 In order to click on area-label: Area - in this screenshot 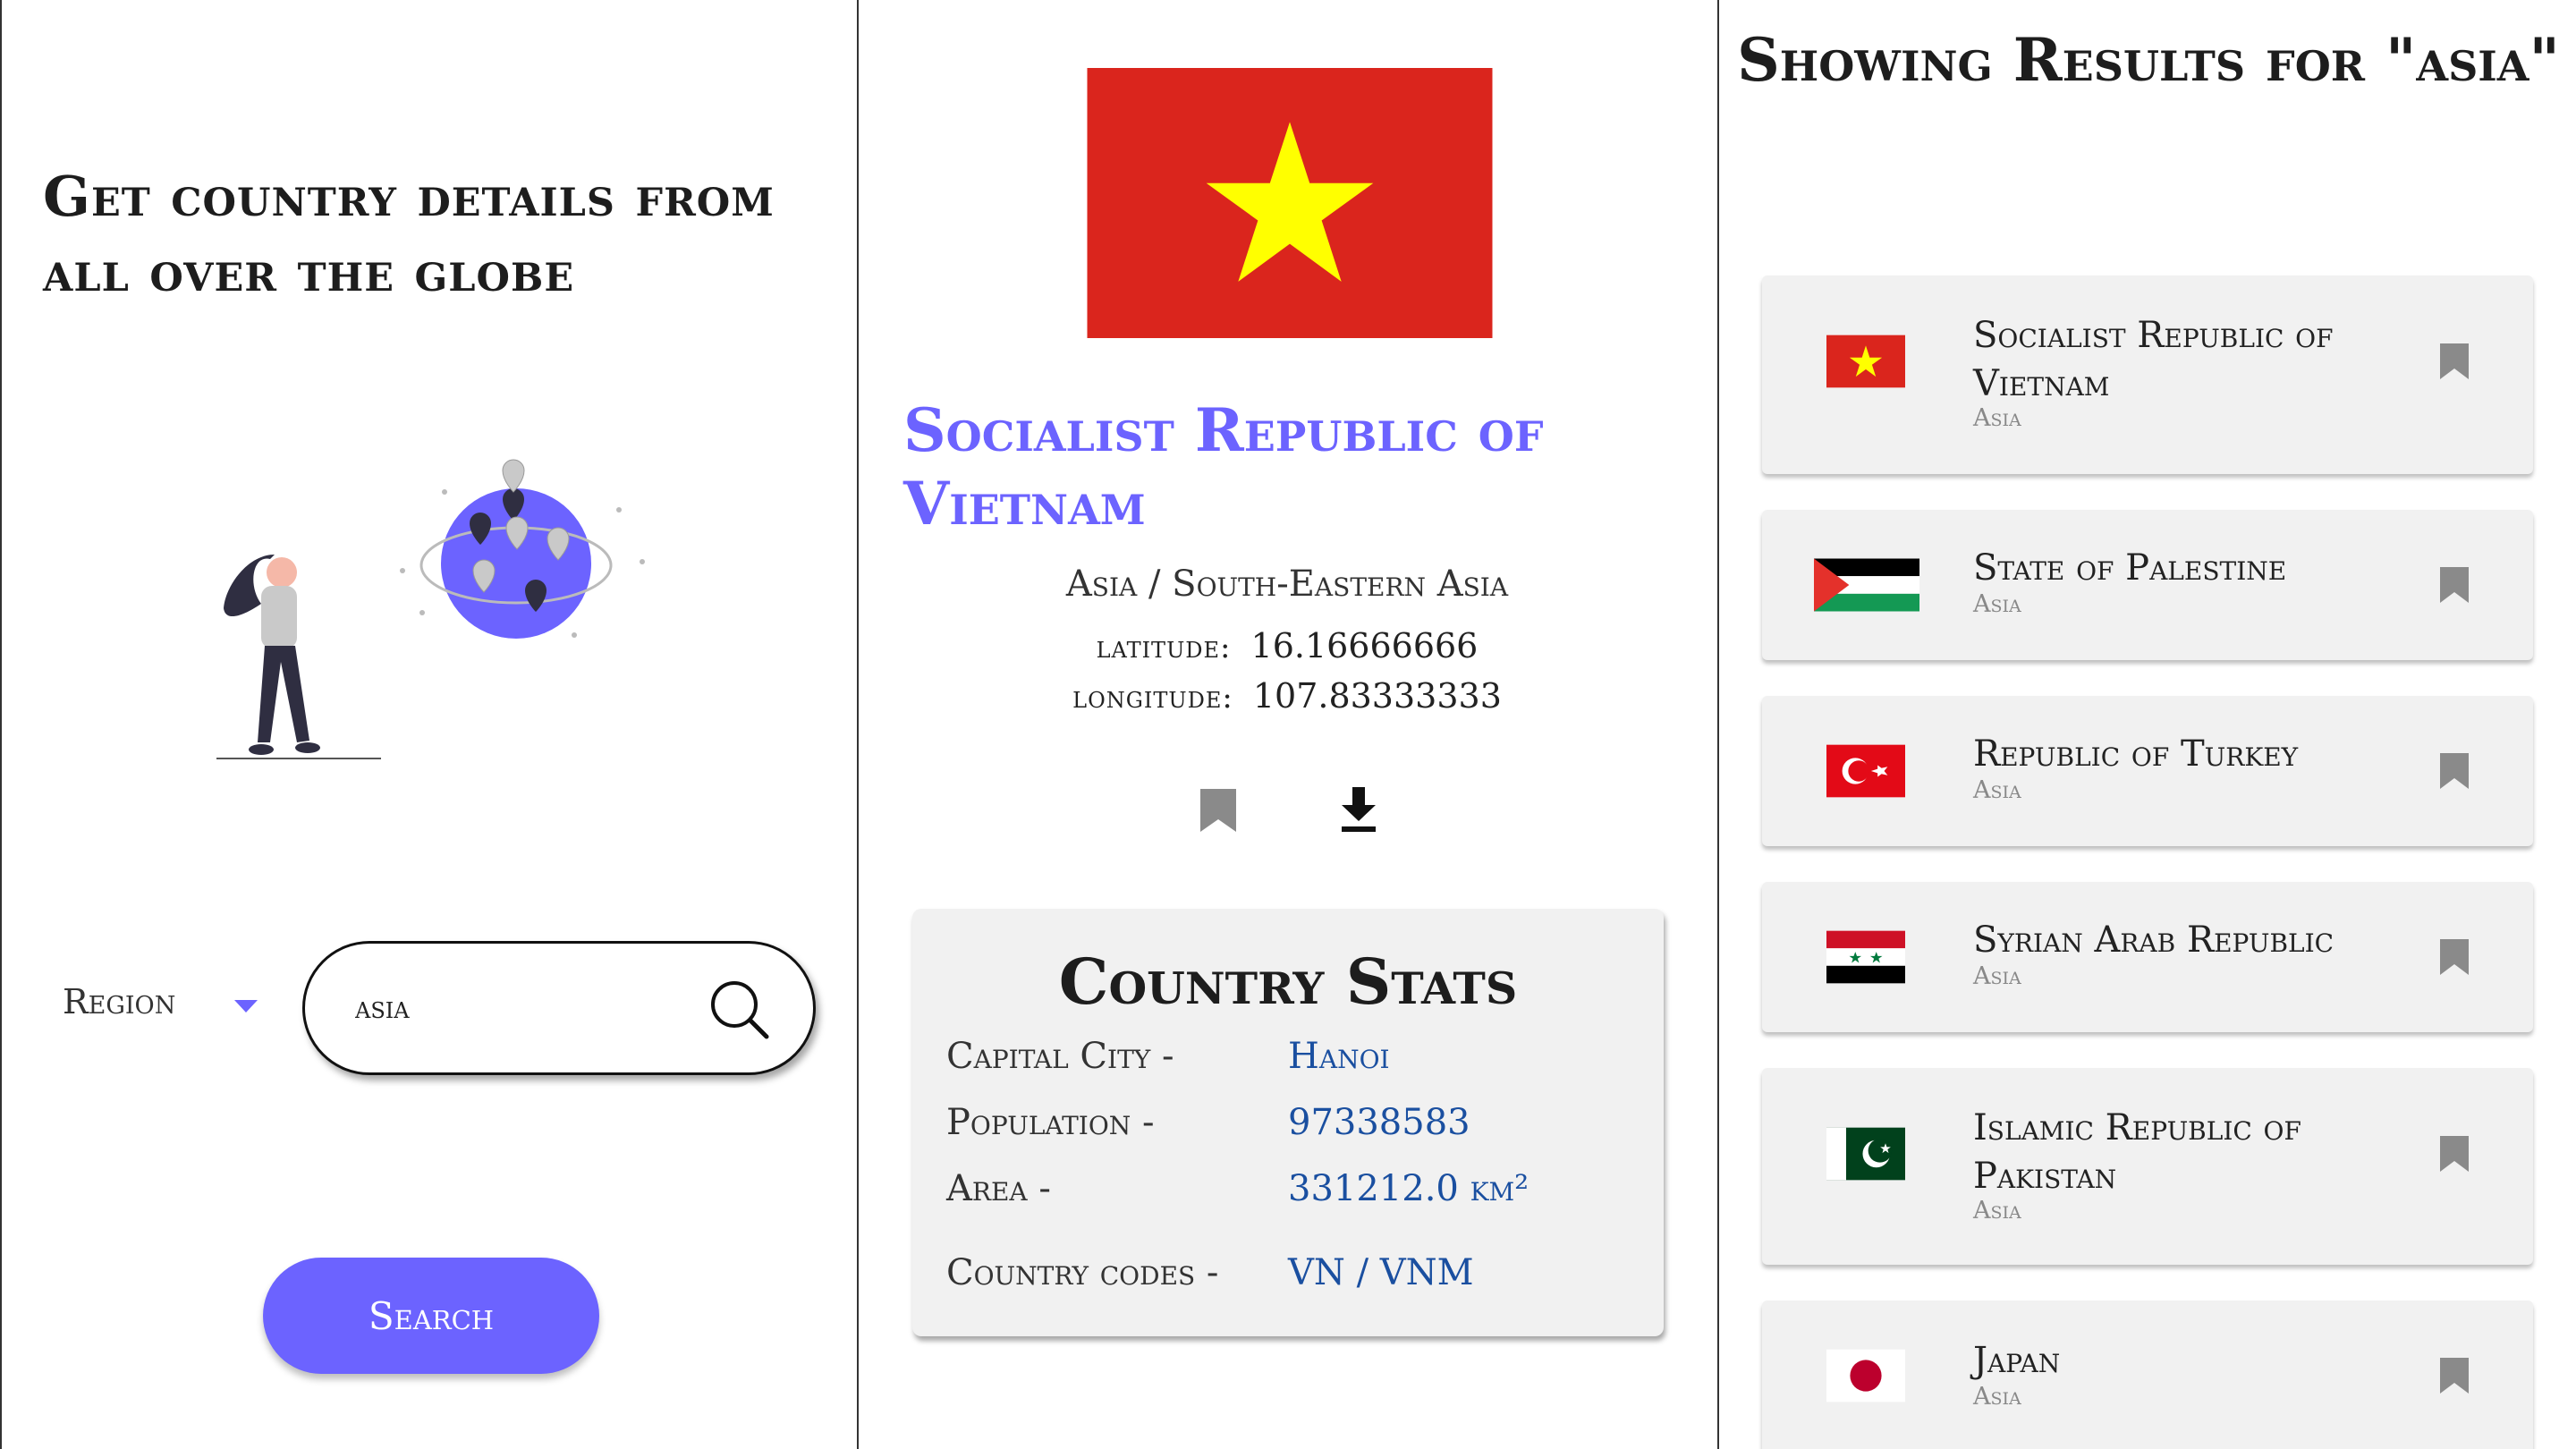, I will do `click(998, 1188)`.